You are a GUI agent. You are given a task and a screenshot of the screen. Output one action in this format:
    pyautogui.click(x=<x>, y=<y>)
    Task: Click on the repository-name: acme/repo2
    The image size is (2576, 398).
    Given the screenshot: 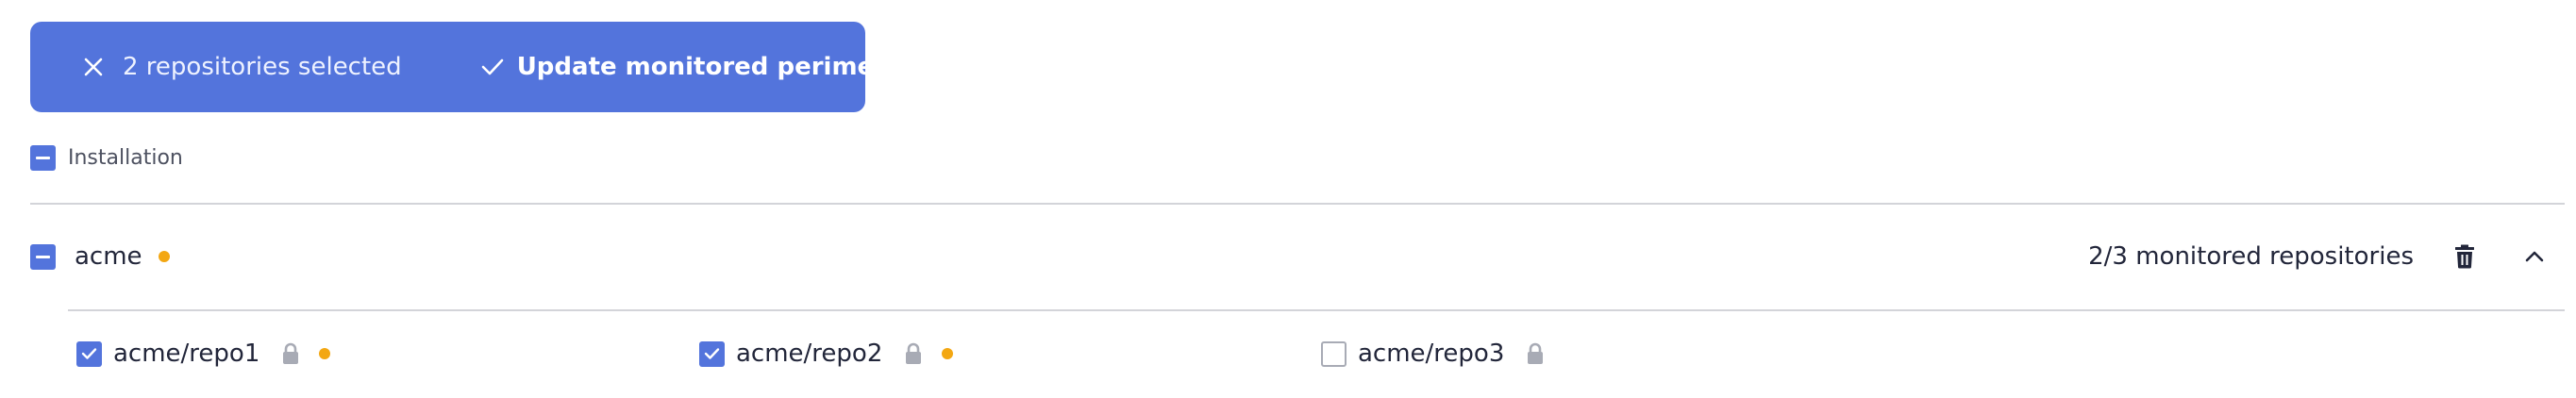 What is the action you would take?
    pyautogui.click(x=809, y=354)
    